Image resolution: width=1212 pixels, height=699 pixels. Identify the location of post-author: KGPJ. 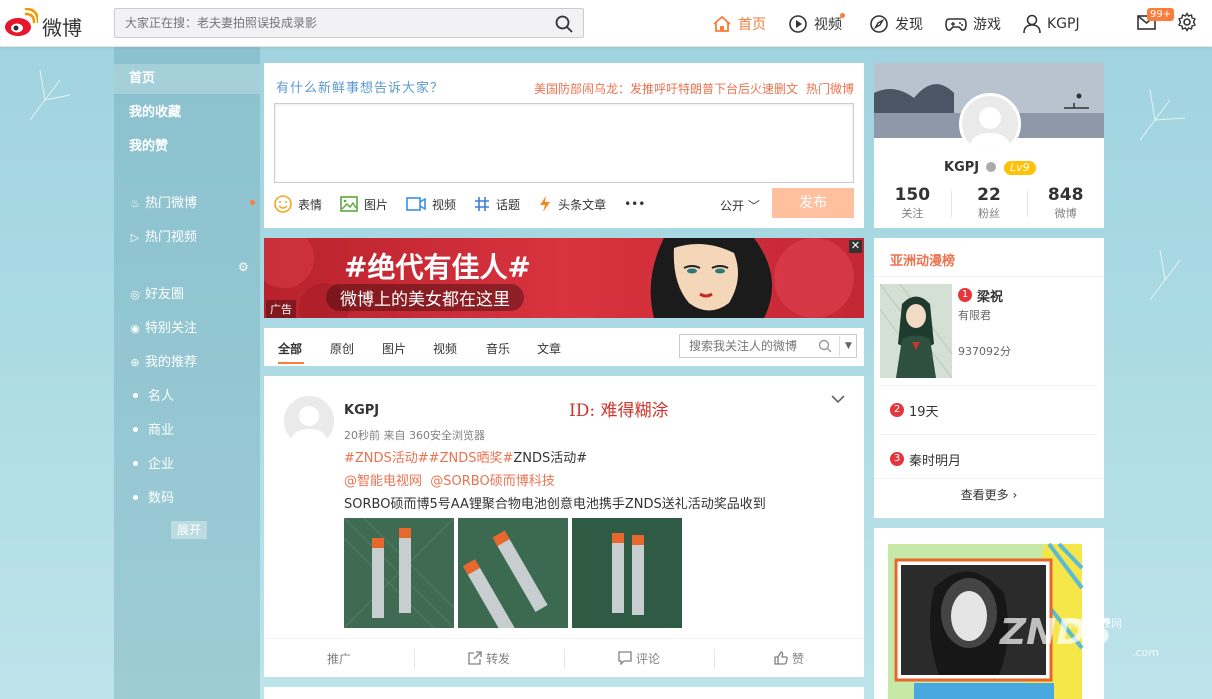
(361, 410).